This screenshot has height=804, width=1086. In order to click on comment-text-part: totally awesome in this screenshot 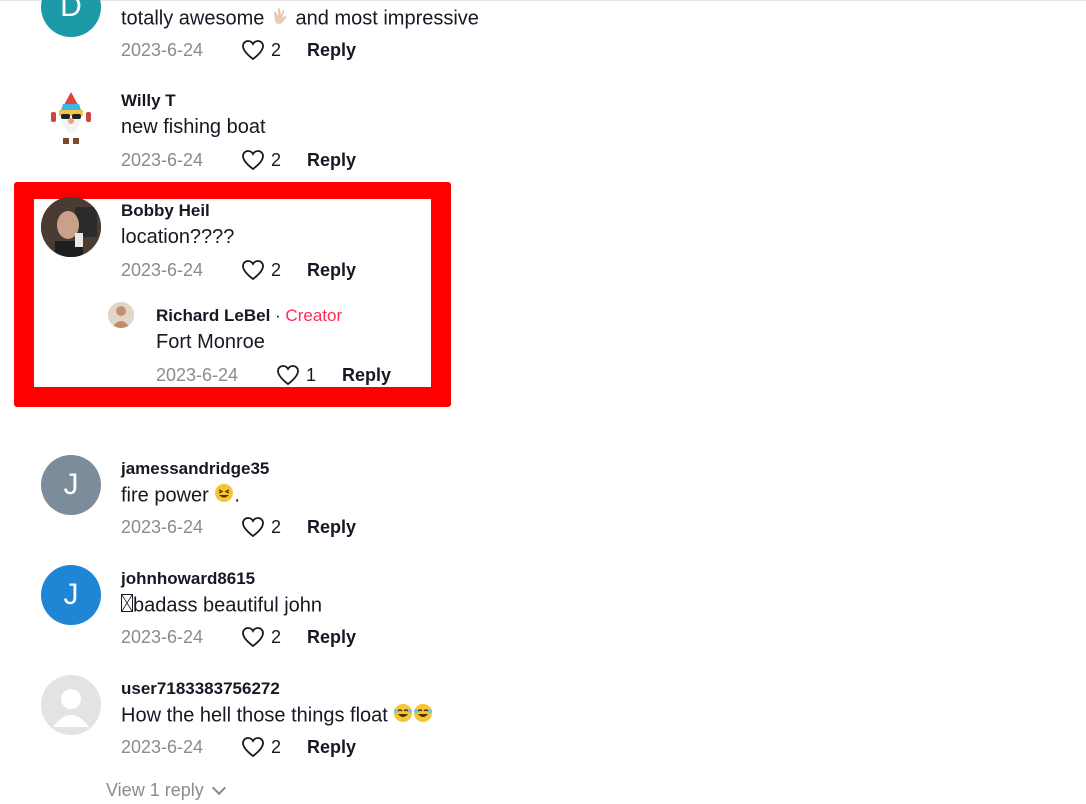, I will do `click(193, 18)`.